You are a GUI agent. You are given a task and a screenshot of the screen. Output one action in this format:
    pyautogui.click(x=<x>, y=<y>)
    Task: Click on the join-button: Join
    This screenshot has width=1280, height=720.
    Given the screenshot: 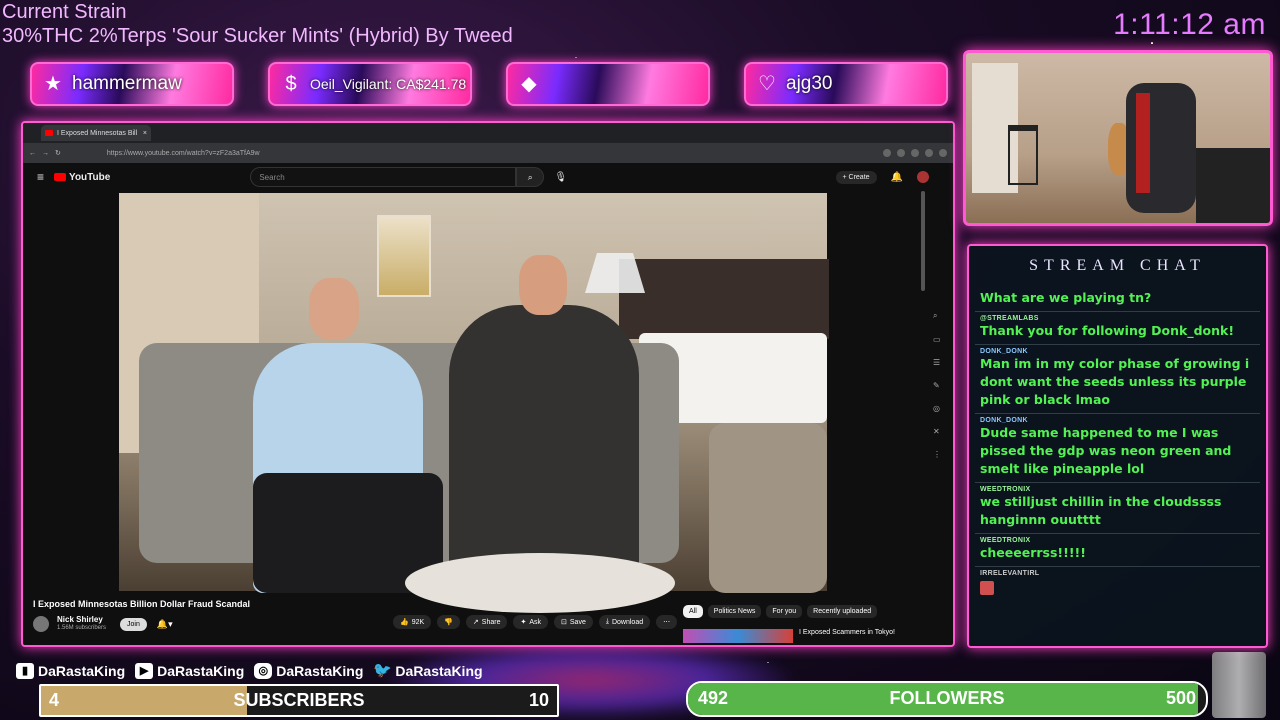 What is the action you would take?
    pyautogui.click(x=133, y=624)
    